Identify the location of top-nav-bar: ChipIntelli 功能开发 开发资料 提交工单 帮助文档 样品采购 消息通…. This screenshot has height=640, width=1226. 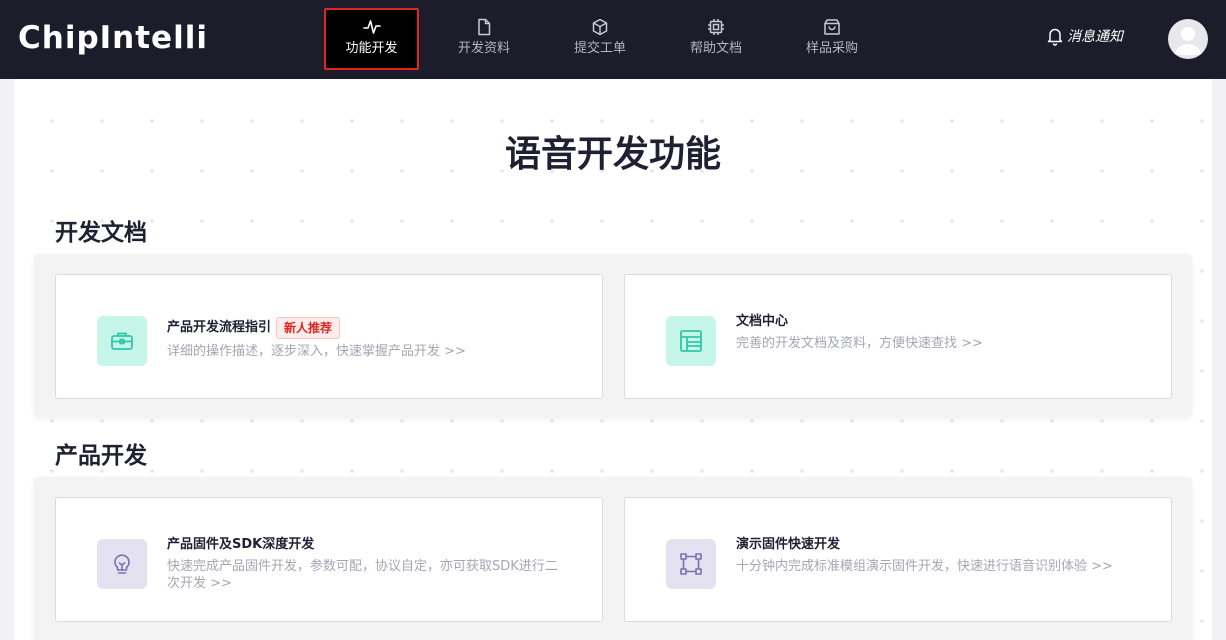
(613, 39).